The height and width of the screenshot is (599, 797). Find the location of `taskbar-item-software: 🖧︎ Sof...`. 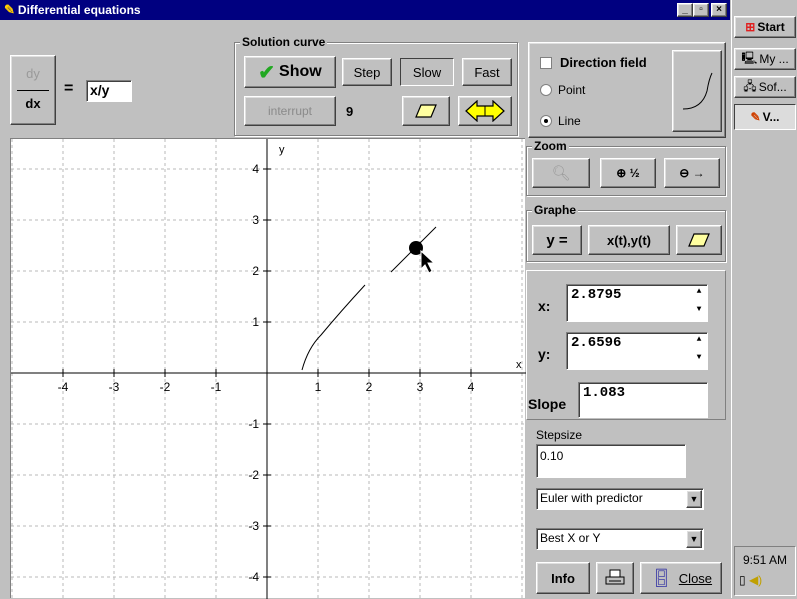

taskbar-item-software: 🖧︎ Sof... is located at coordinates (765, 87).